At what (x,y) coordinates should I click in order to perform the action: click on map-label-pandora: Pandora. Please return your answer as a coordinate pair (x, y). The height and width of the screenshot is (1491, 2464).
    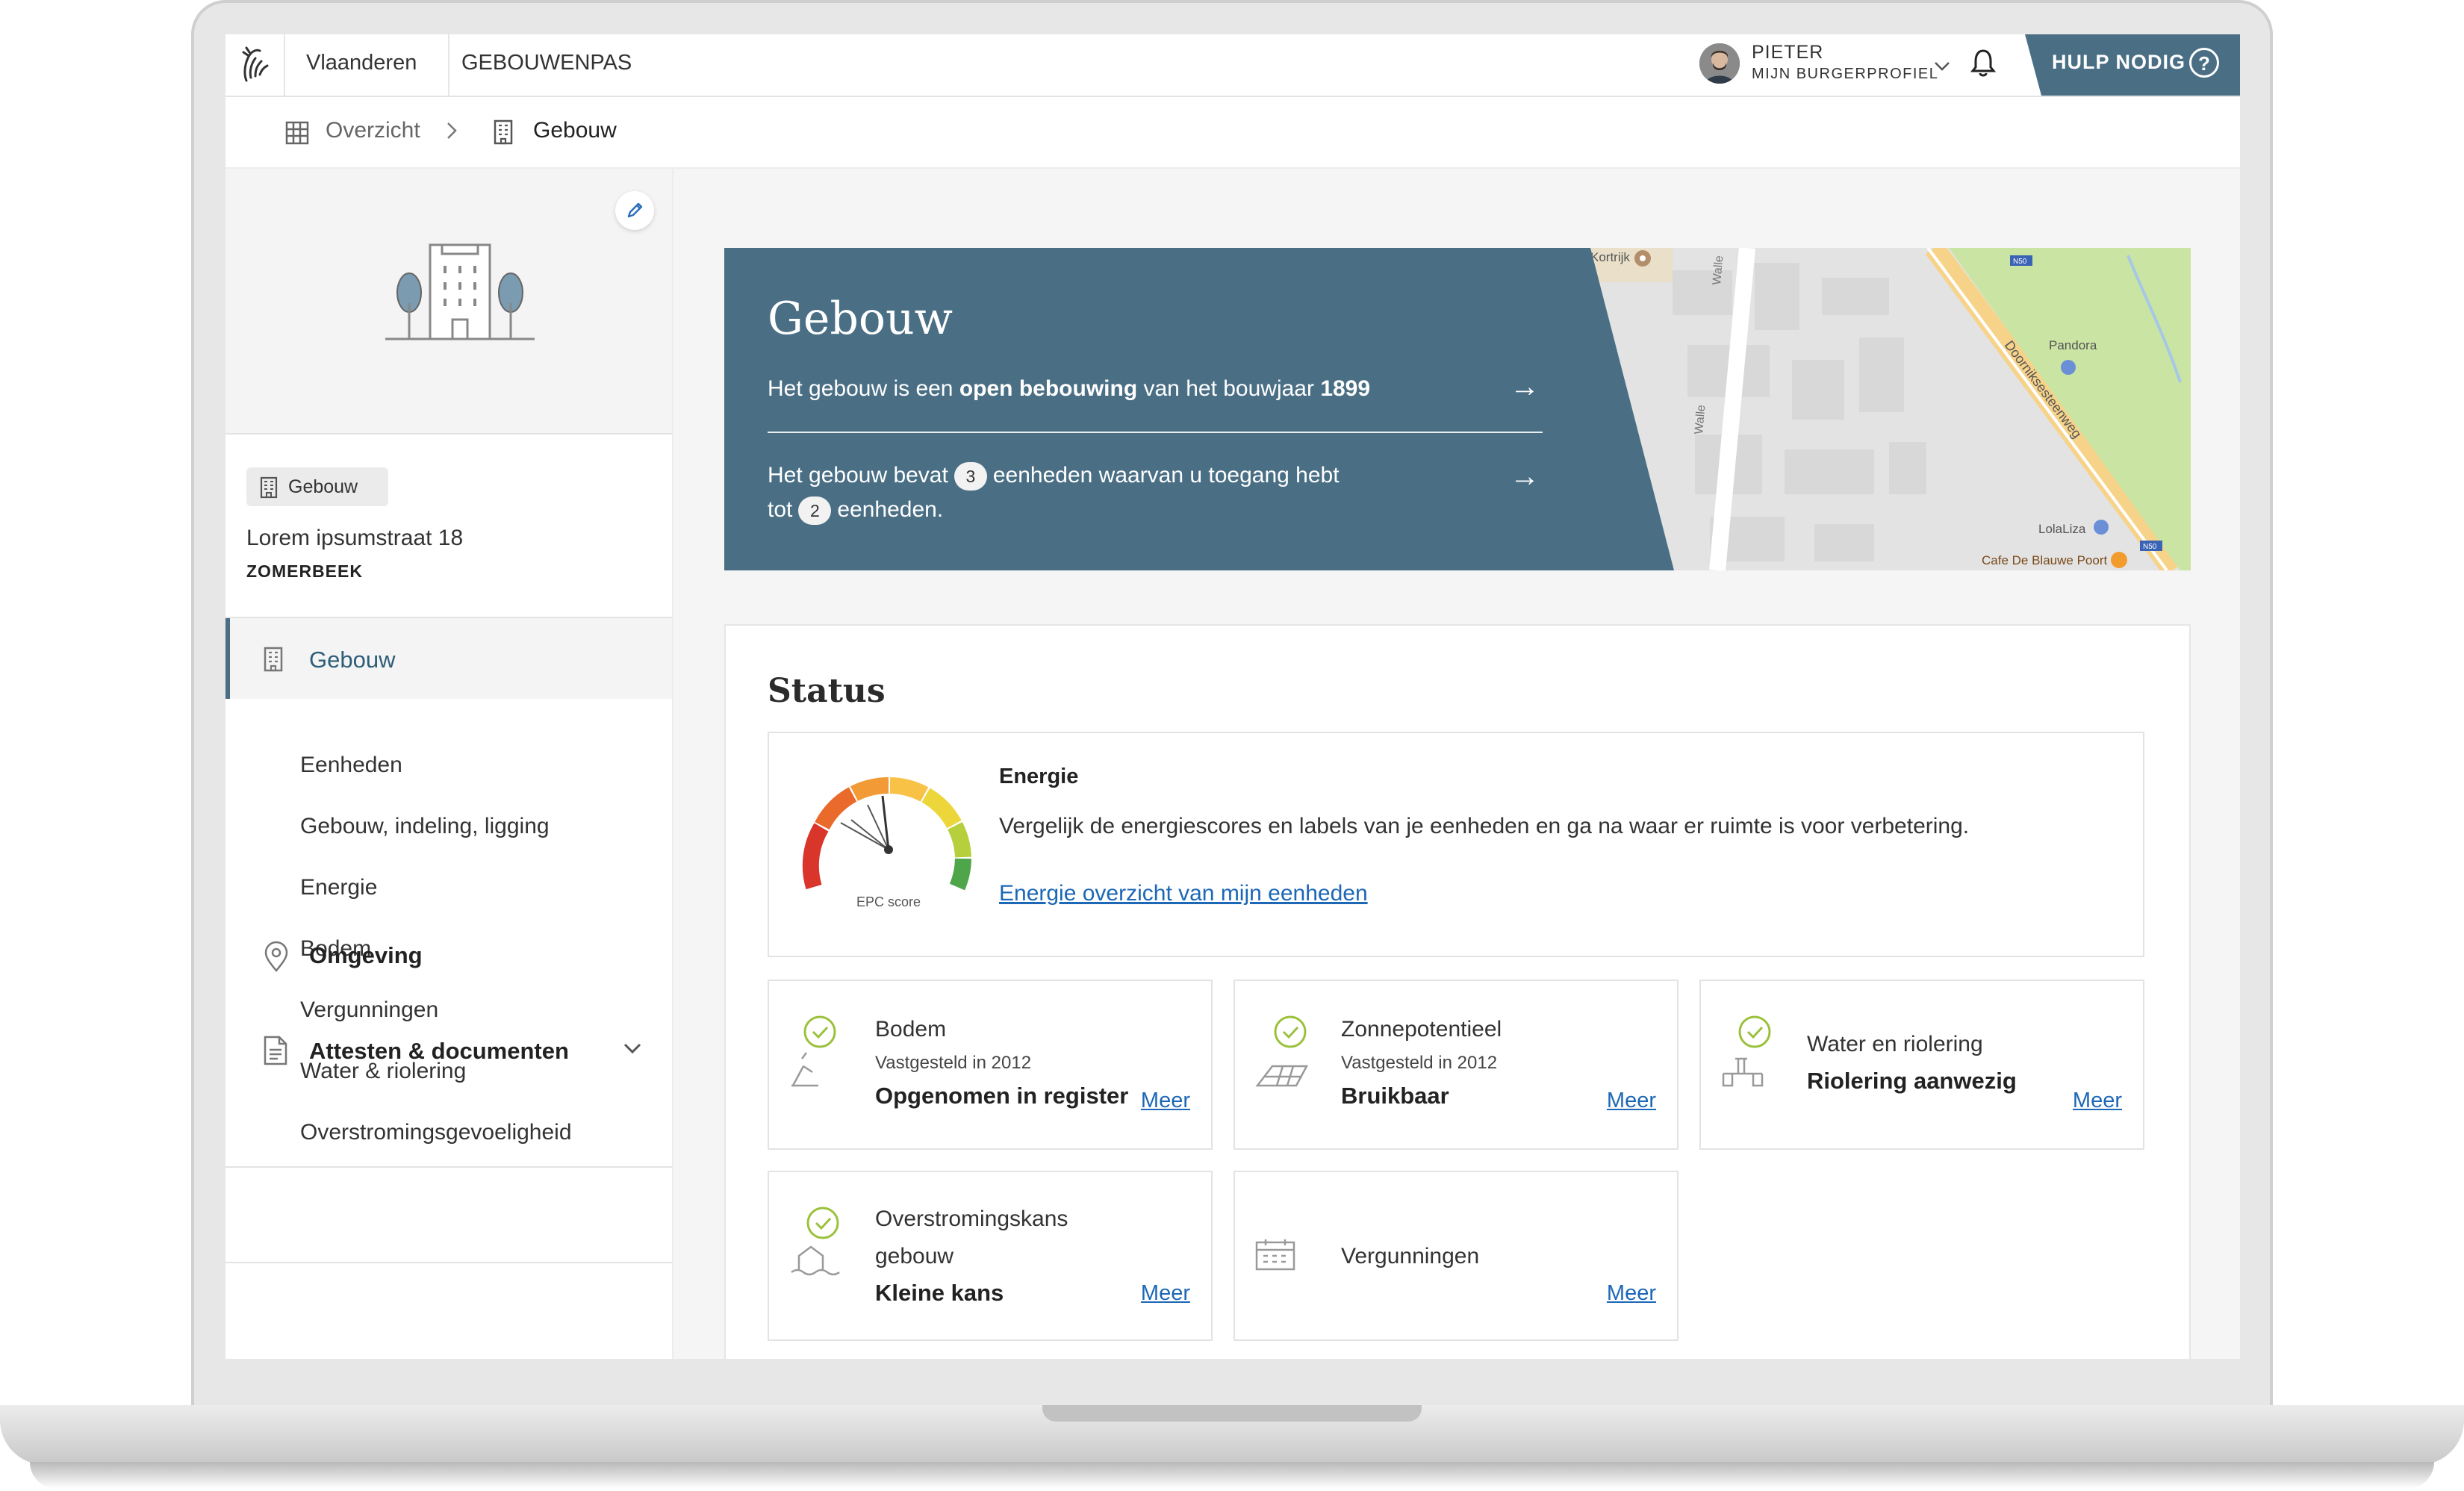
    Looking at the image, I should click on (2073, 345).